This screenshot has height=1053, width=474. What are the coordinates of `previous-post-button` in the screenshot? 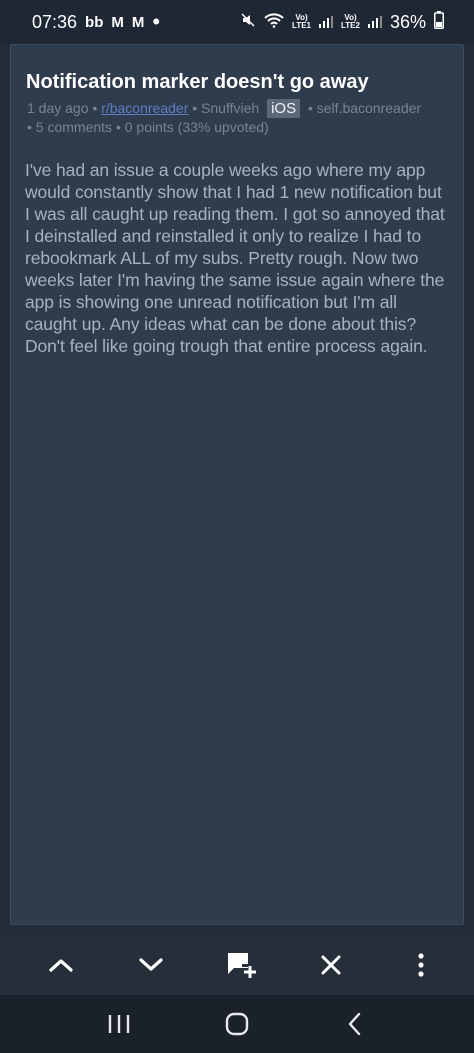 It's located at (61, 965).